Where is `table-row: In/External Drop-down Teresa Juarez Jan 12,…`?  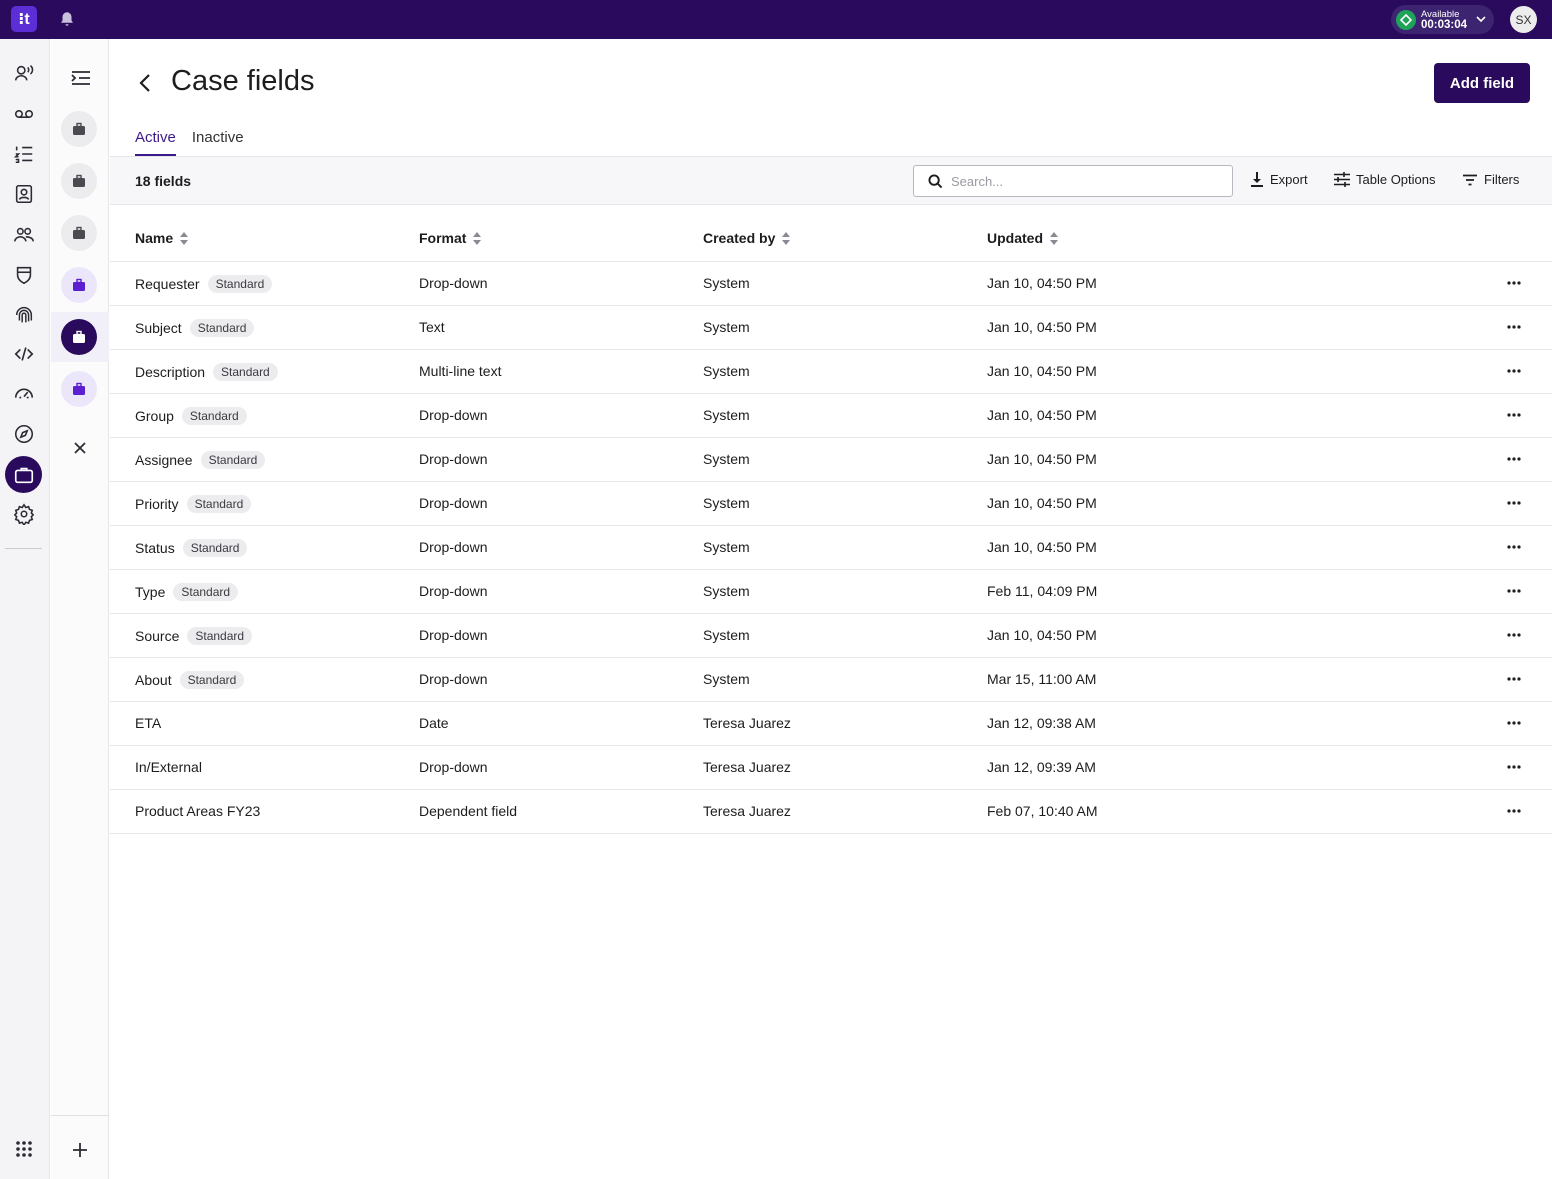 table-row: In/External Drop-down Teresa Juarez Jan 12,… is located at coordinates (831, 768).